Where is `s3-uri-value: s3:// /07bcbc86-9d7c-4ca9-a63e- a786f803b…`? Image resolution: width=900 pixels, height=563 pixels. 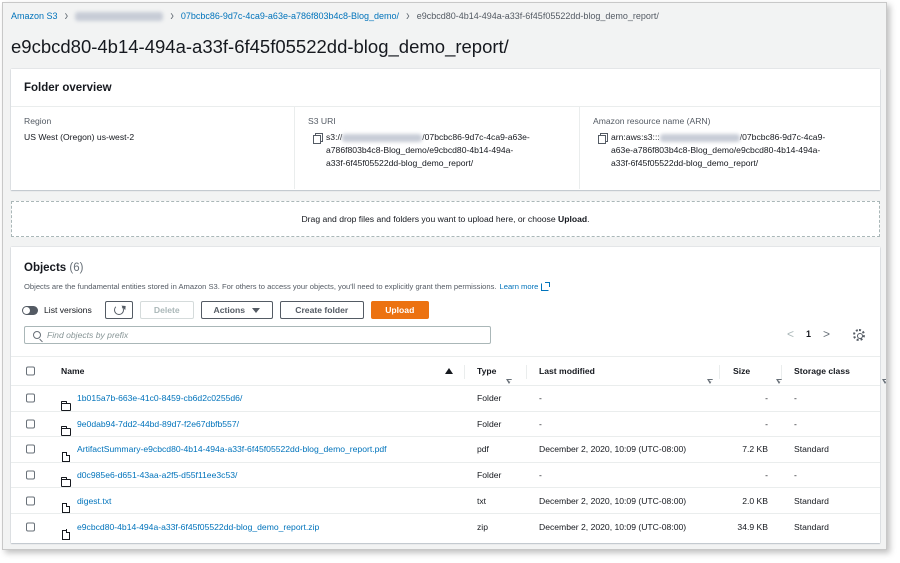
s3-uri-value: s3:// /07bcbc86-9d7c-4ca9-a63e- a786f803b… is located at coordinates (428, 150).